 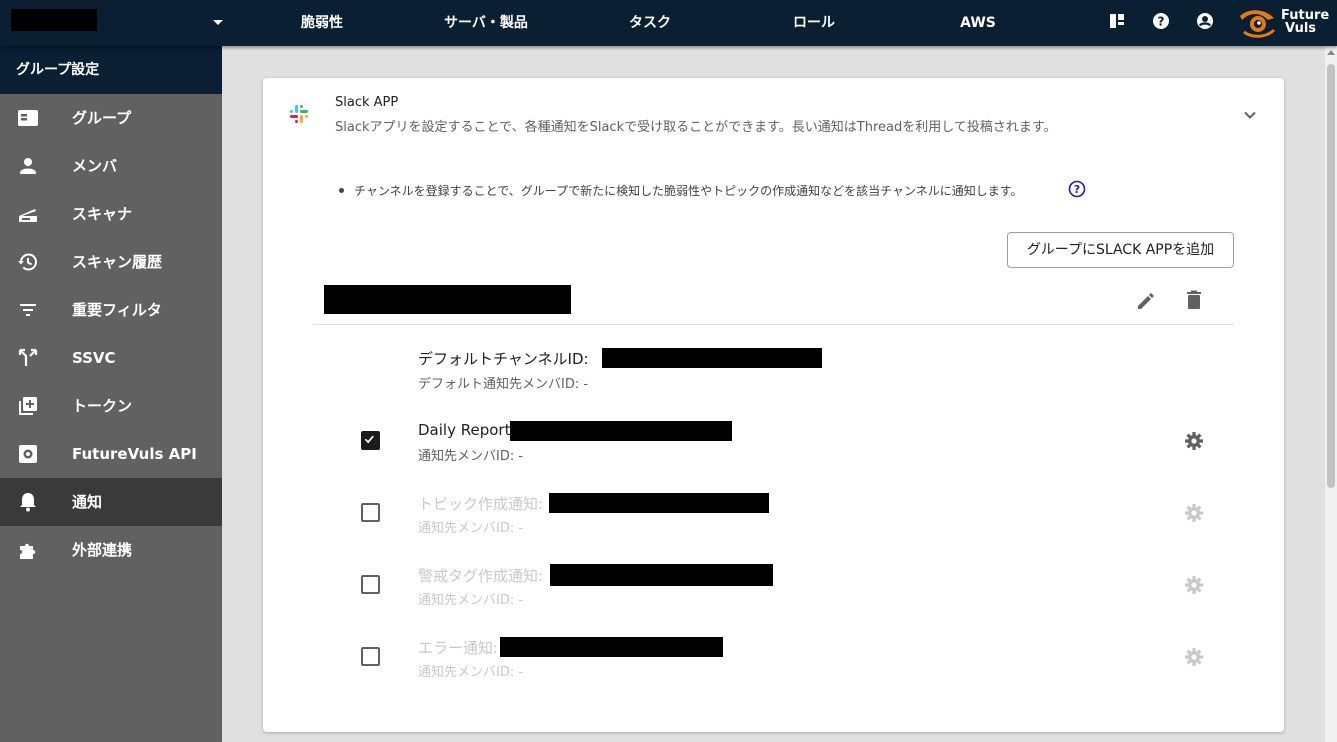 I want to click on topic-creation-settings-gear-icon, so click(x=1194, y=513).